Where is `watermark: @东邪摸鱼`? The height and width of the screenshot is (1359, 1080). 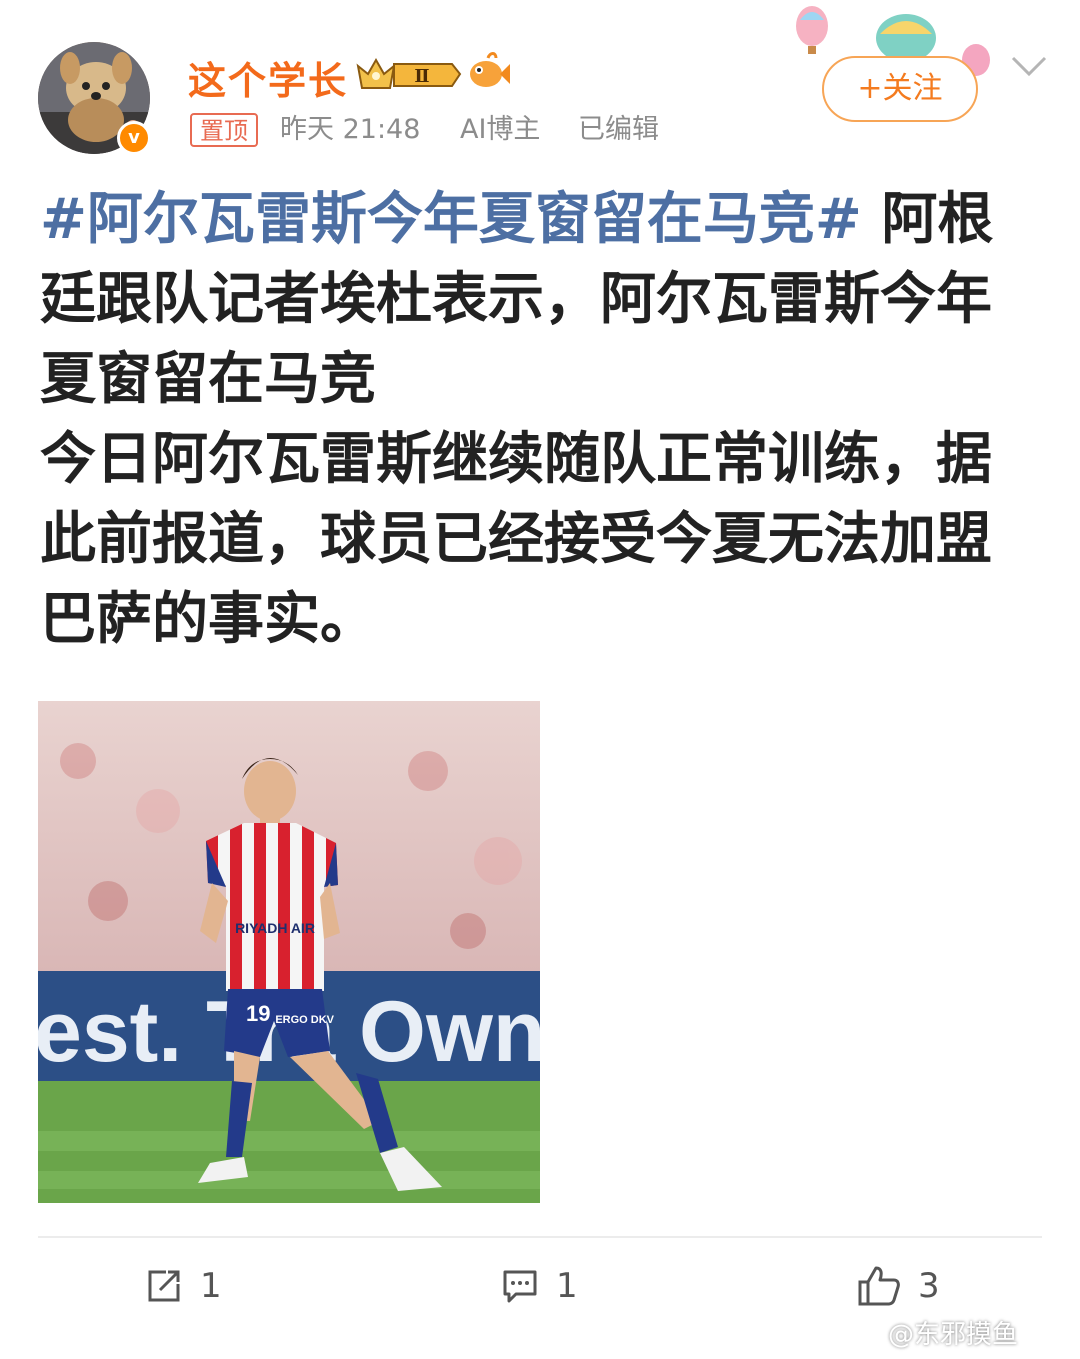
watermark: @东邪摸鱼 is located at coordinates (953, 1335).